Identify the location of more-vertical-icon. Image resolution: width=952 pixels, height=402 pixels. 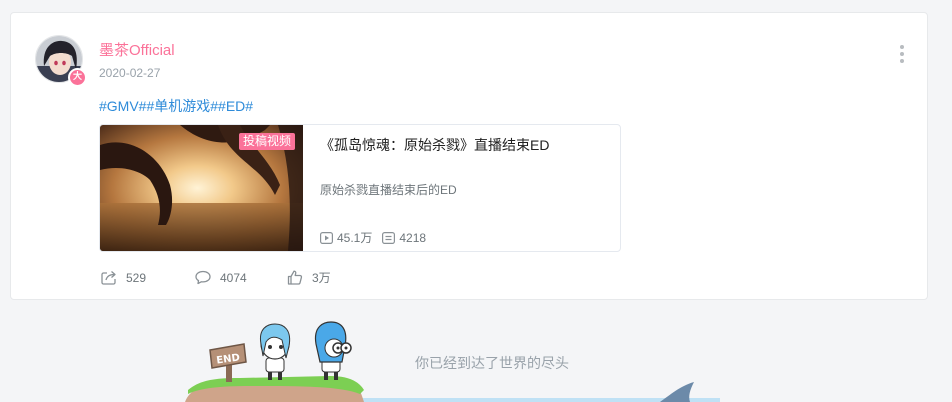
(902, 55).